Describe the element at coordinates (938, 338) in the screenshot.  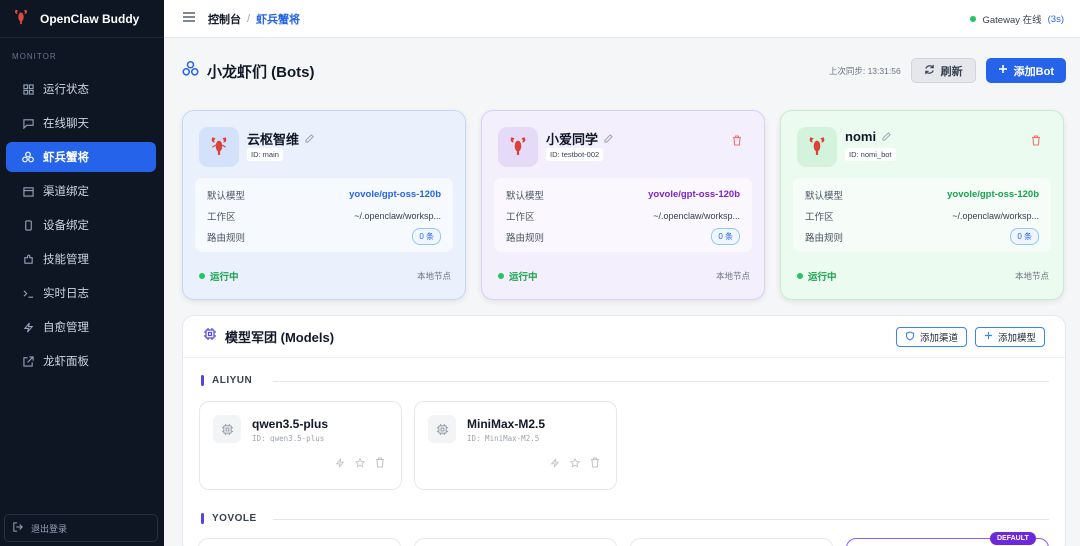
I see `add-channel-label: 添加渠道` at that location.